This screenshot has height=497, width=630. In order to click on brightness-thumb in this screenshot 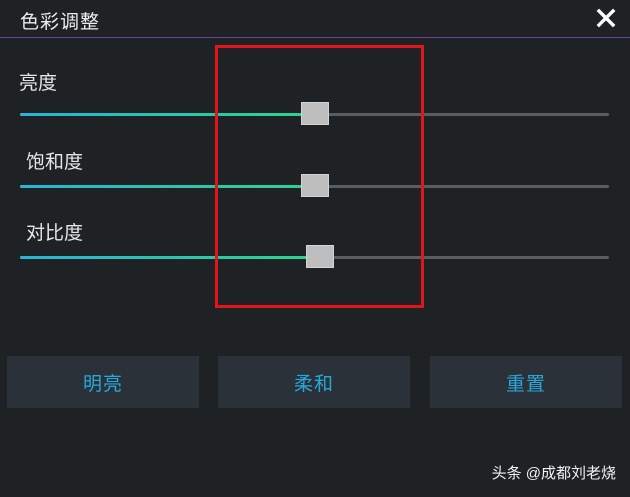, I will do `click(314, 113)`.